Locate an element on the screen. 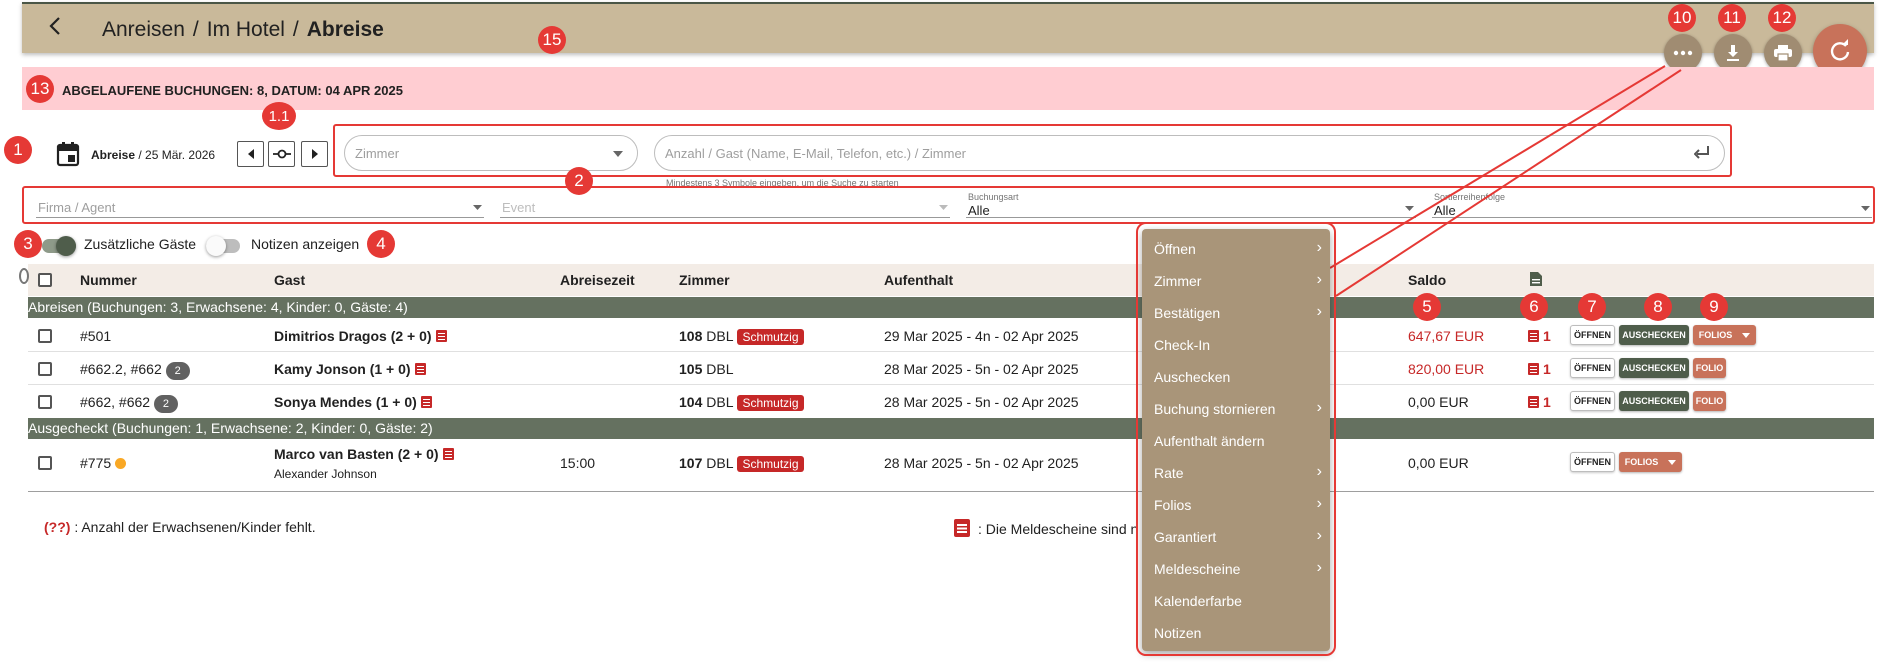 This screenshot has height=662, width=1881. menu-highlight is located at coordinates (1236, 439).